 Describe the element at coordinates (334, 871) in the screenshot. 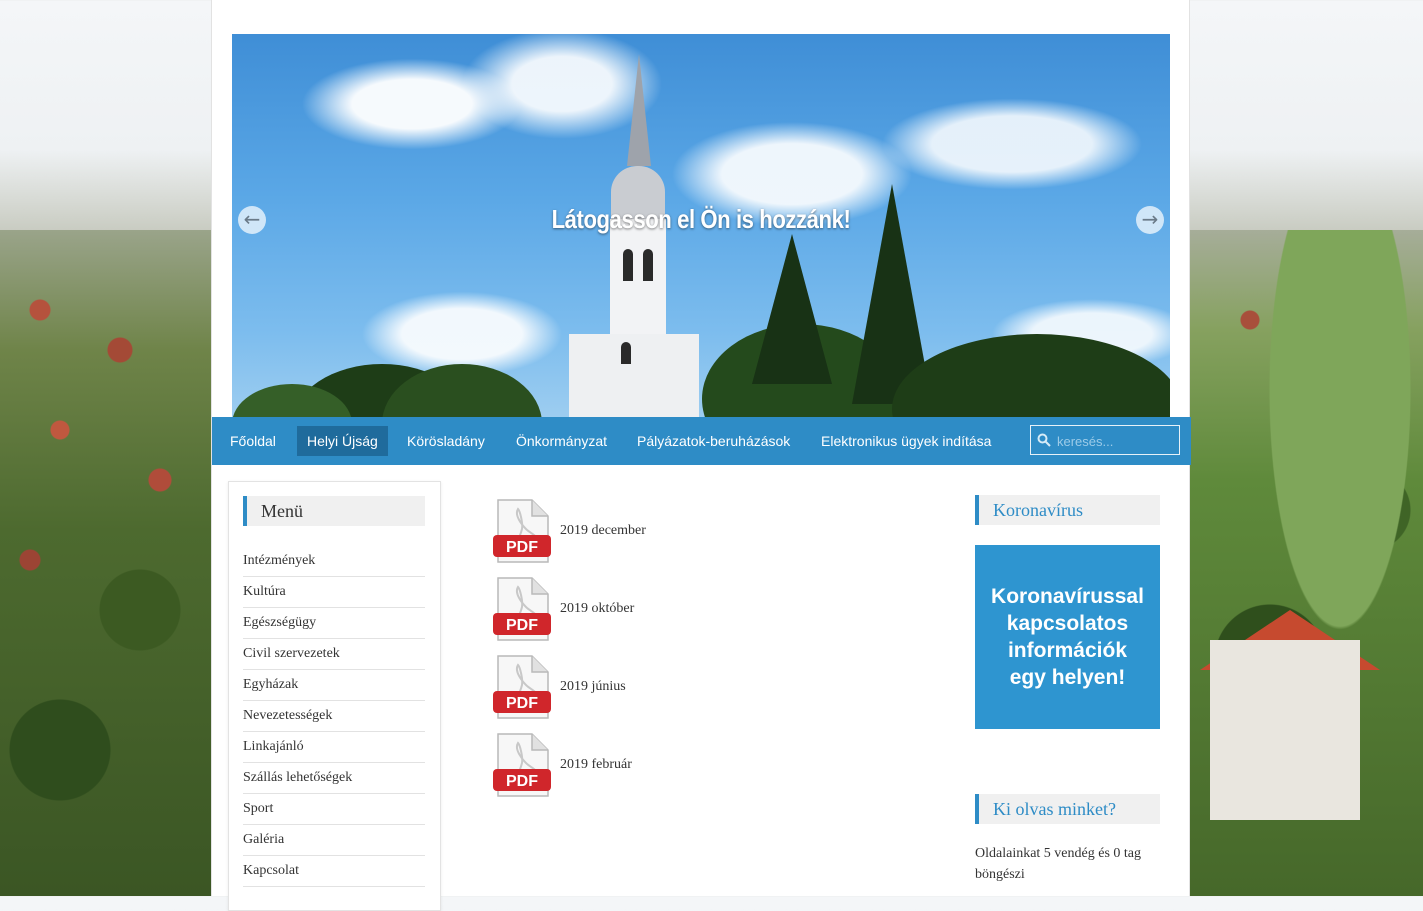

I see `menu-item-kapcsolat: Kapcsolat` at that location.